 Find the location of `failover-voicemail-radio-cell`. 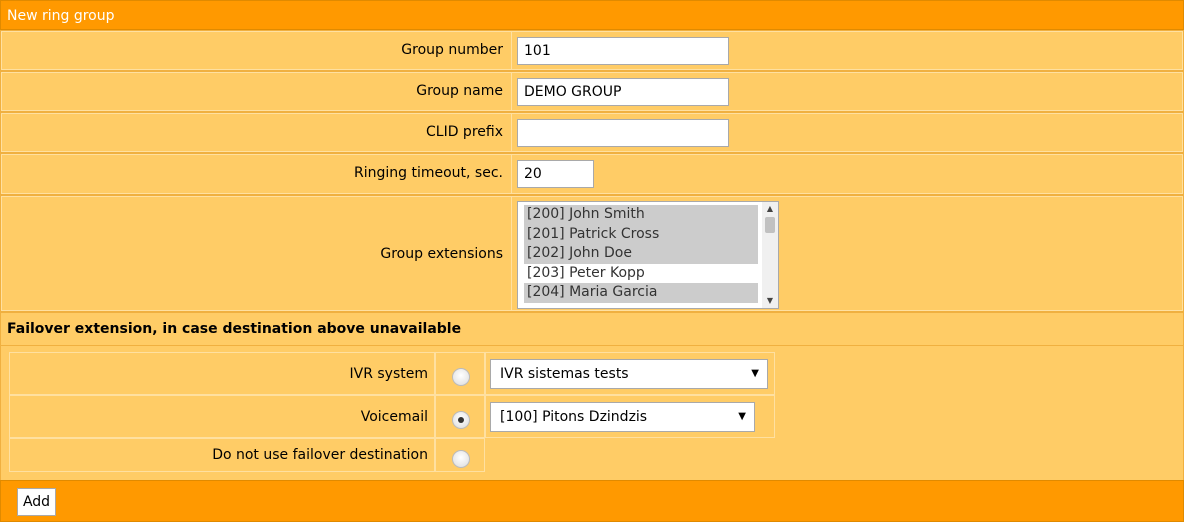

failover-voicemail-radio-cell is located at coordinates (460, 416).